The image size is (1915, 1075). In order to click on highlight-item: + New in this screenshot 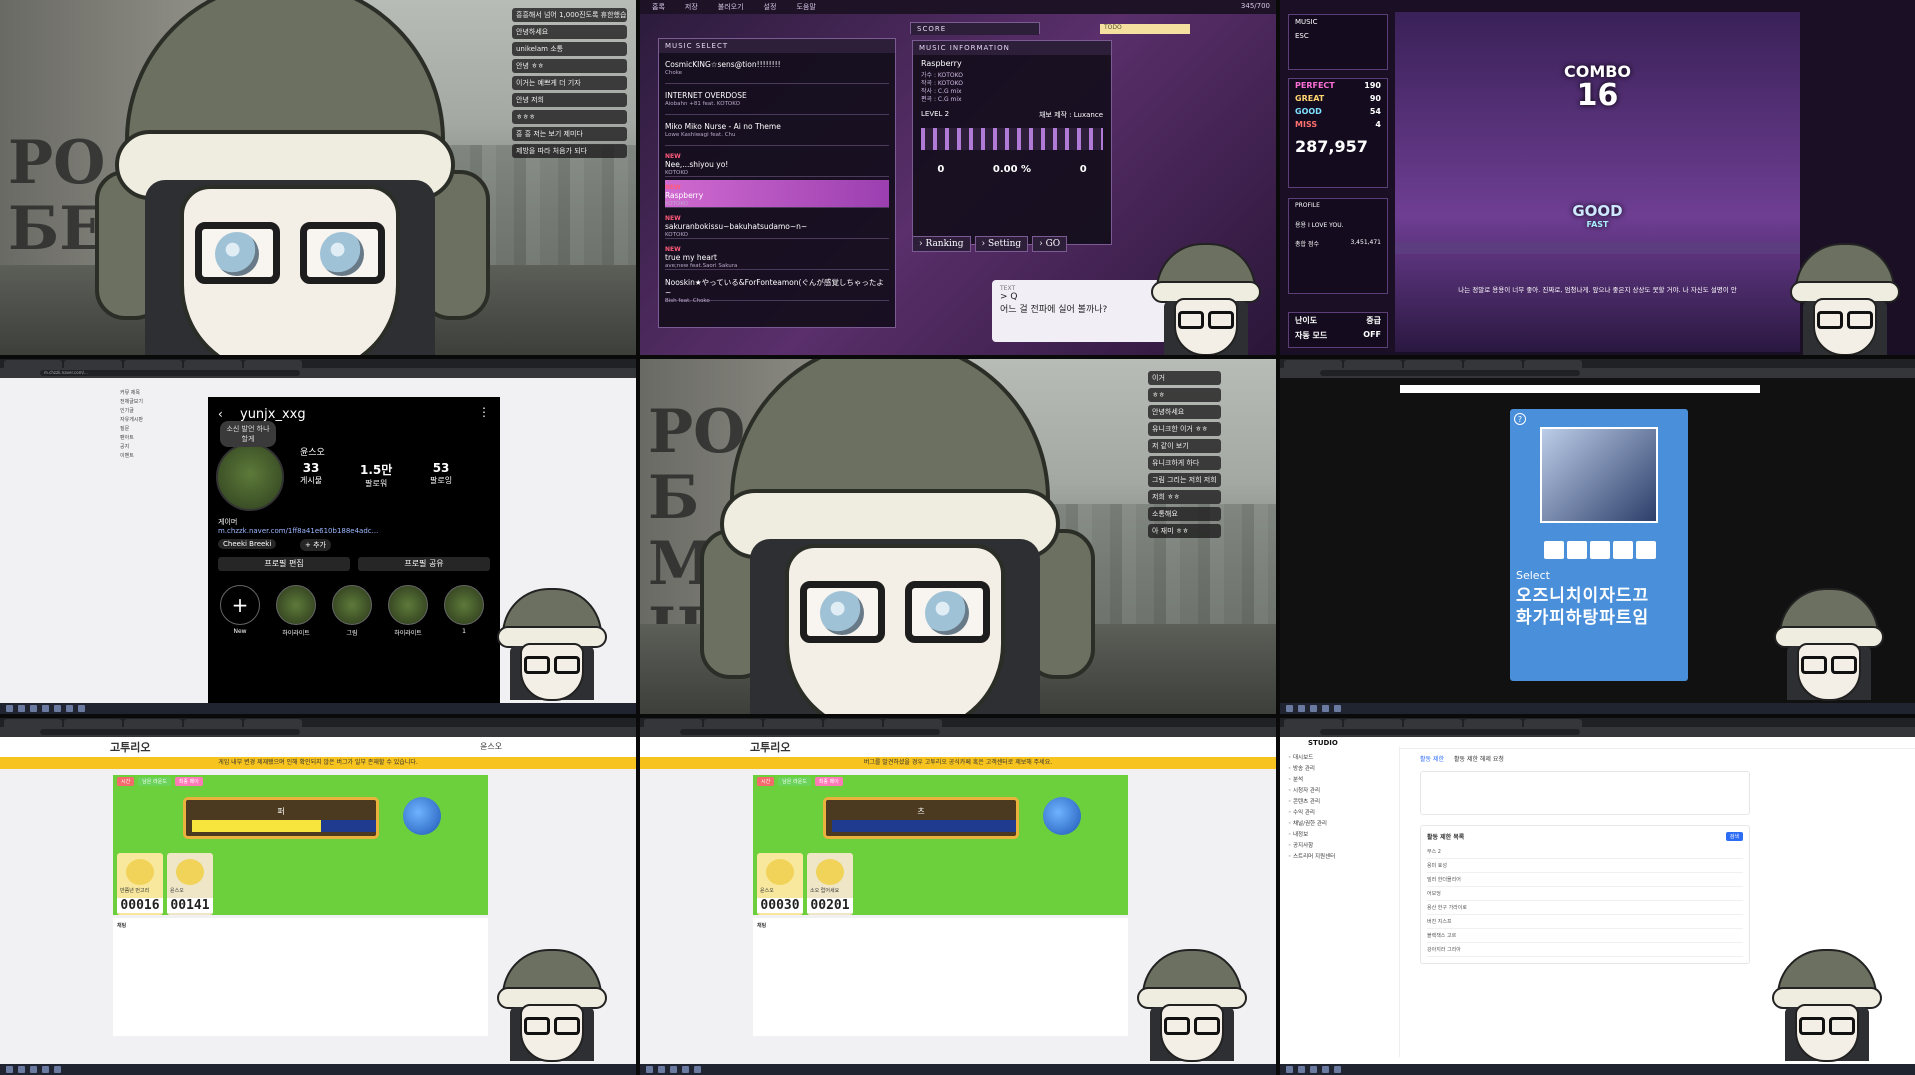, I will do `click(240, 610)`.